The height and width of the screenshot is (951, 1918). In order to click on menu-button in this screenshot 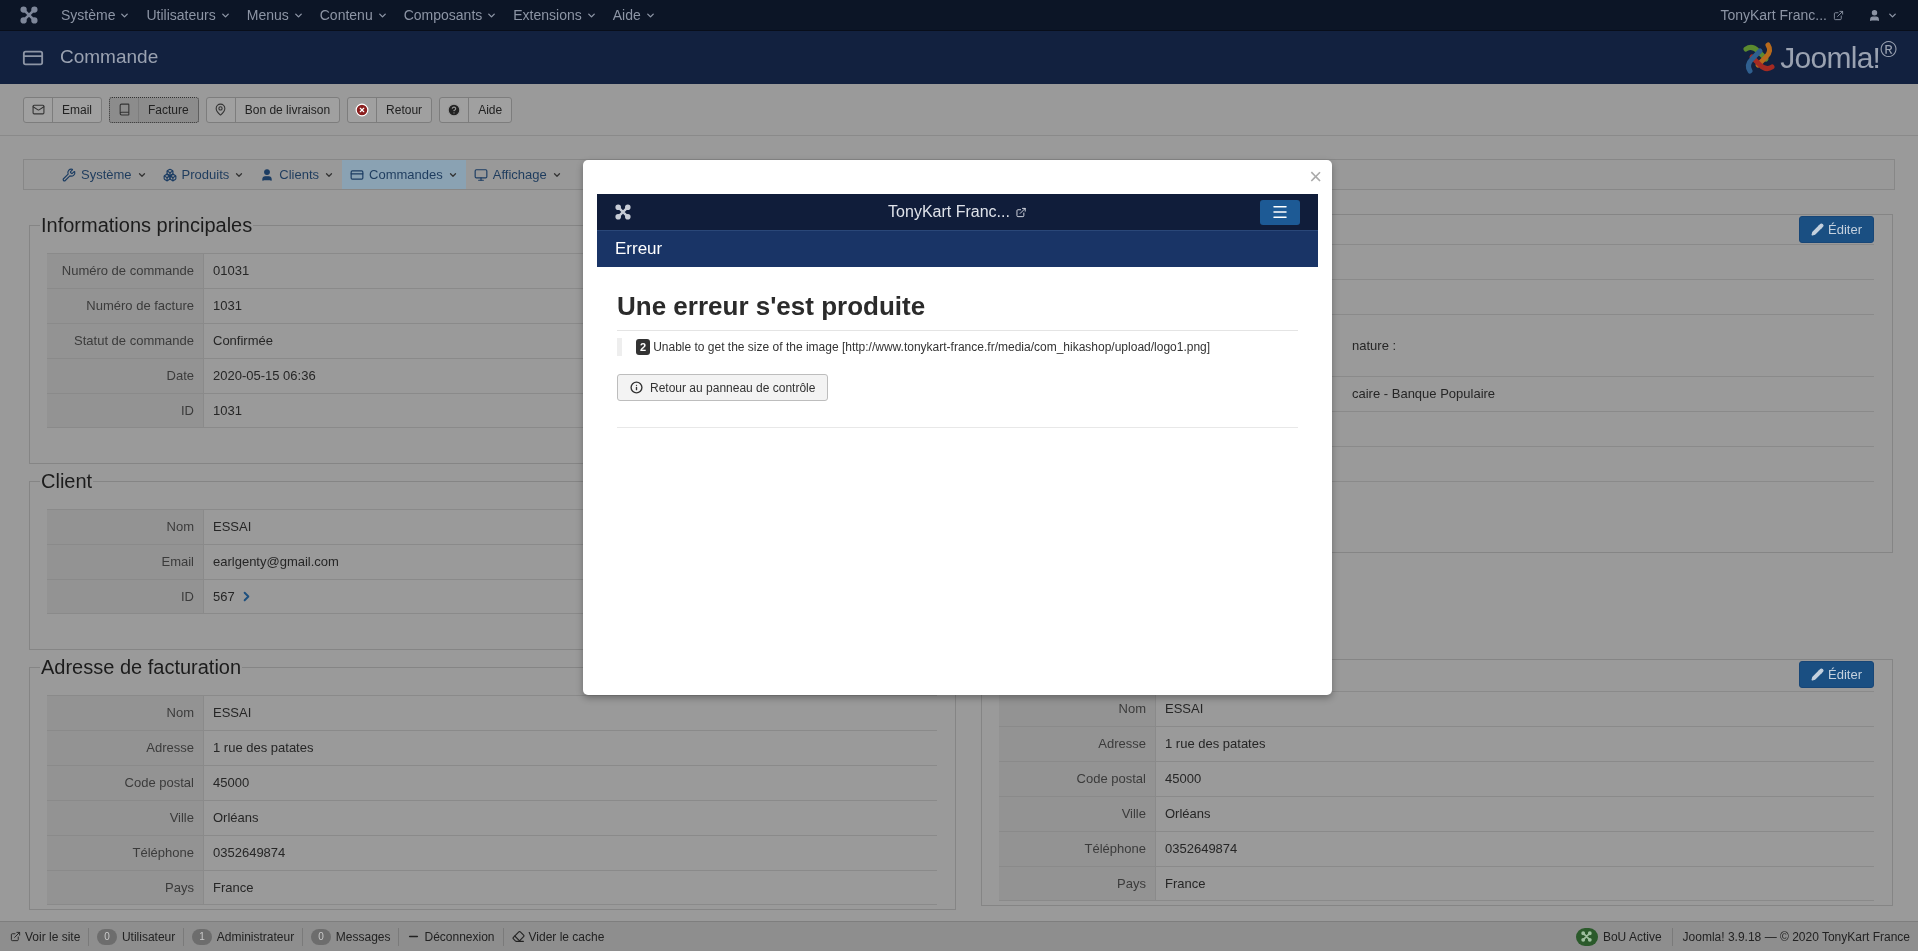, I will do `click(1280, 212)`.